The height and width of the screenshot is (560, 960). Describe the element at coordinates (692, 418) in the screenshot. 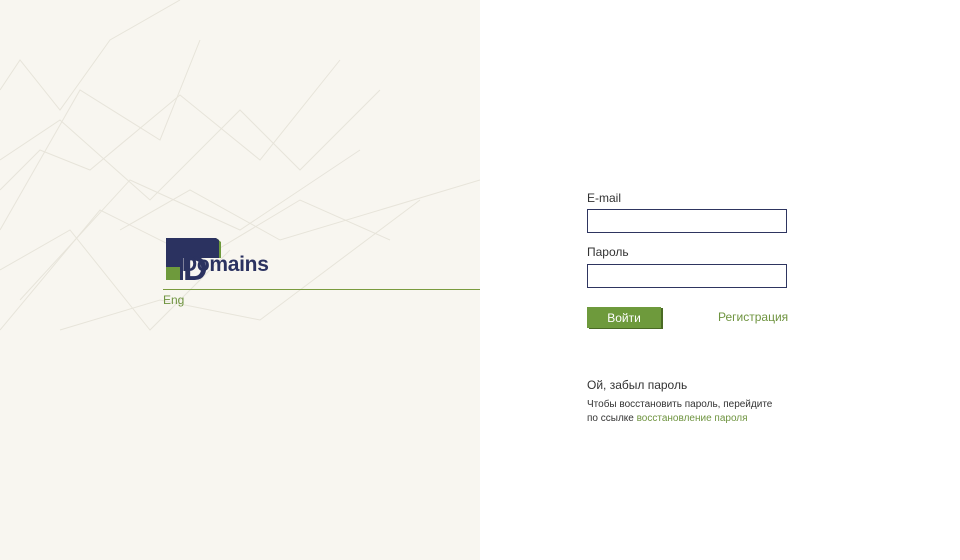

I see `password-recovery-link: восстановление пароля` at that location.